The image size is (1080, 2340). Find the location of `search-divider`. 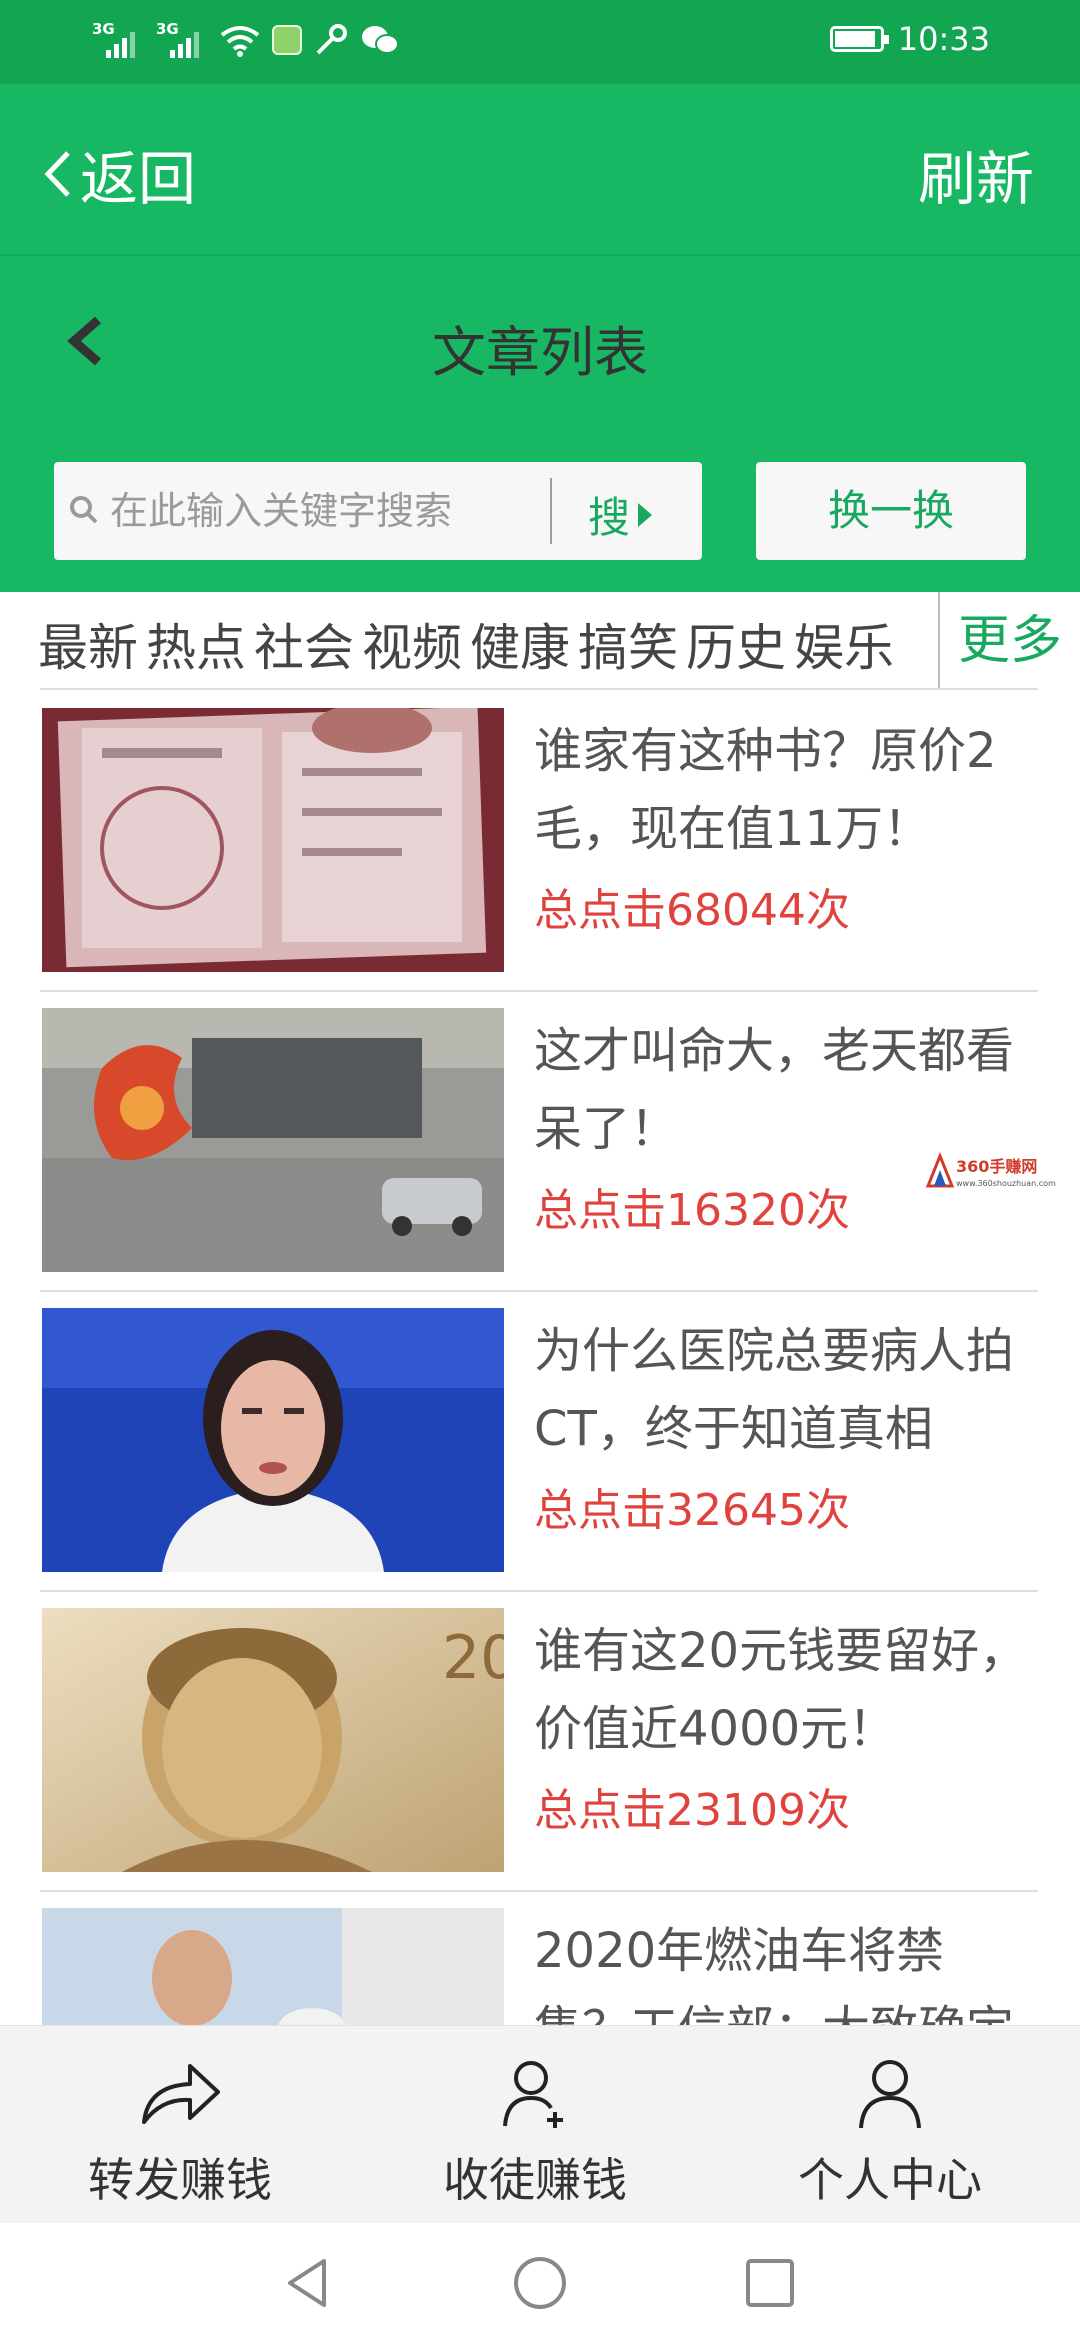

search-divider is located at coordinates (551, 511).